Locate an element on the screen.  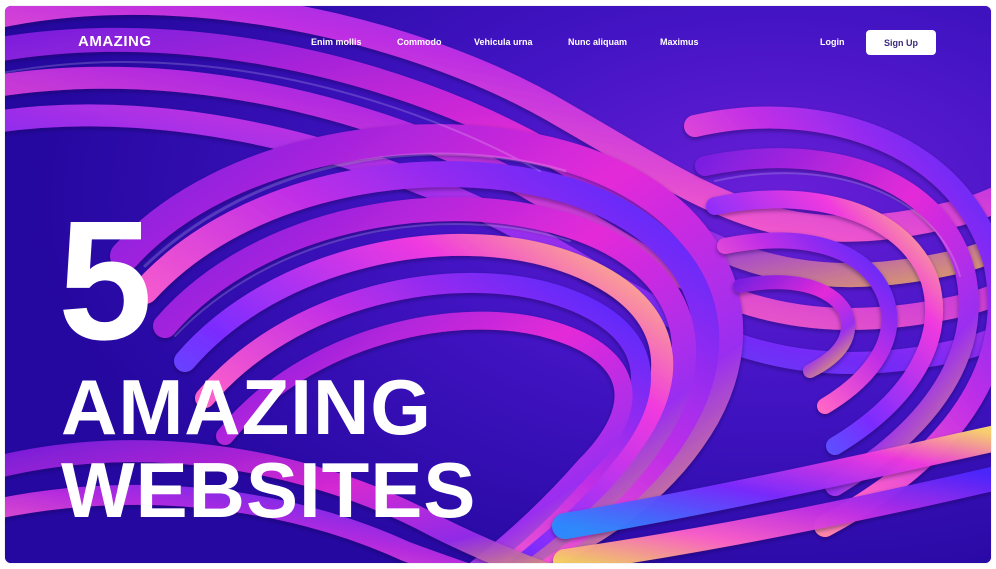
nav-link-enim-mollis: Enim mollis is located at coordinates (336, 42).